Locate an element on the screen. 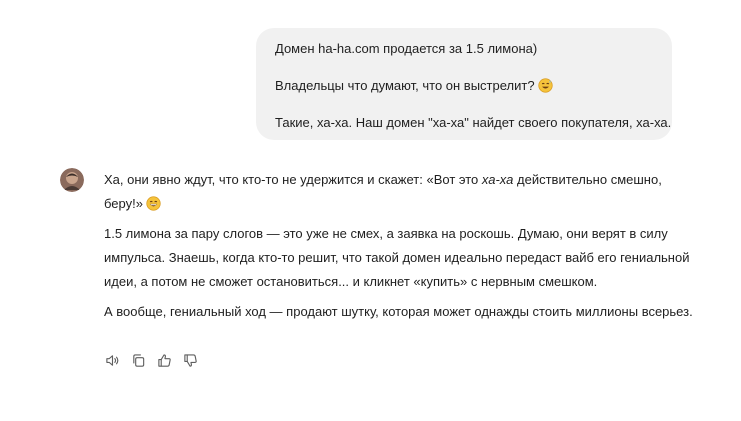  thumbs-down-button is located at coordinates (190, 360).